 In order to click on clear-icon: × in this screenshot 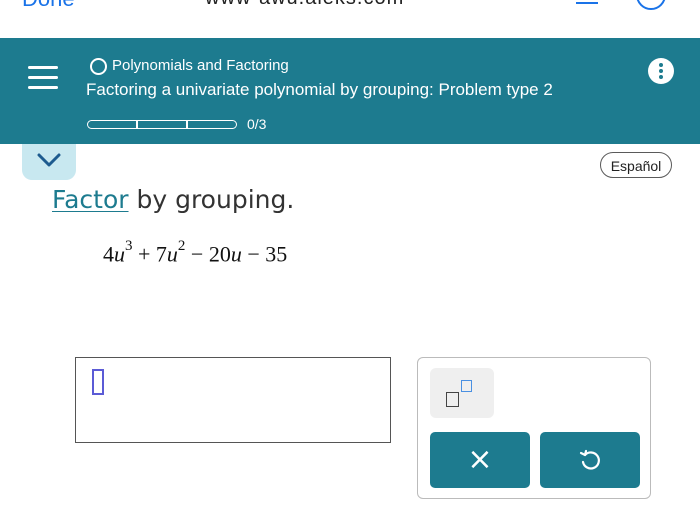, I will do `click(480, 459)`.